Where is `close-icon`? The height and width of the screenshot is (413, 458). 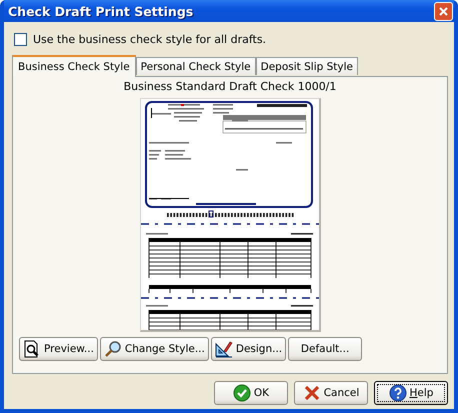
close-icon is located at coordinates (443, 11).